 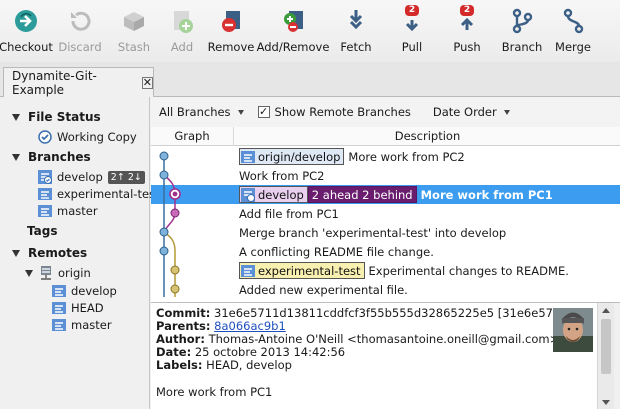 What do you see at coordinates (249, 365) in the screenshot?
I see `labels-value: HEAD, develop` at bounding box center [249, 365].